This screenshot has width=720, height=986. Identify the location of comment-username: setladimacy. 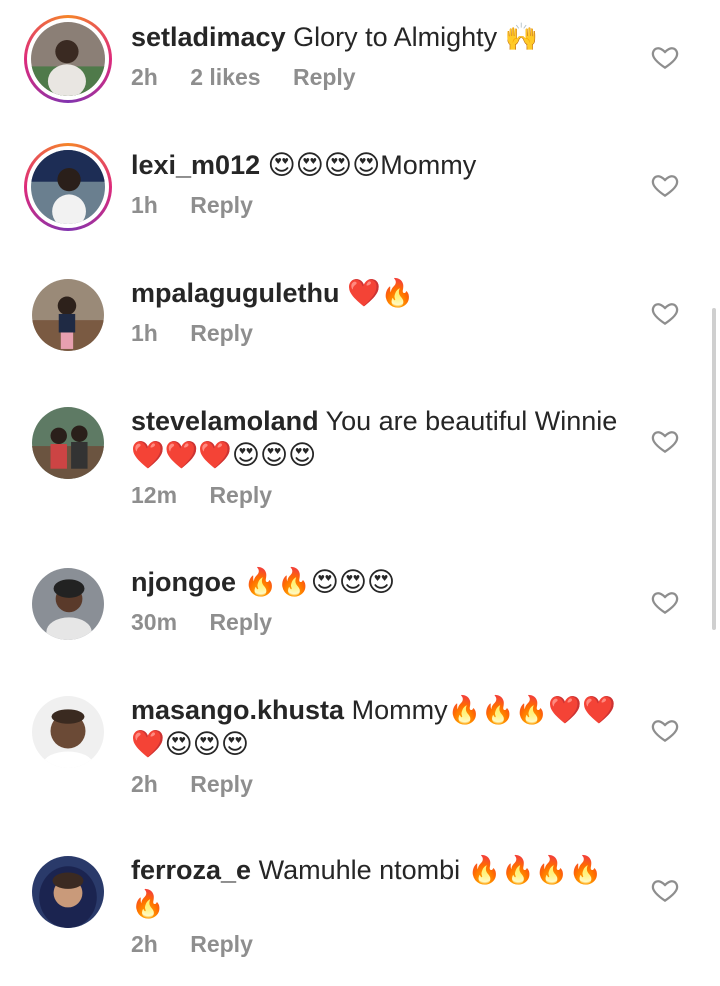
(208, 37).